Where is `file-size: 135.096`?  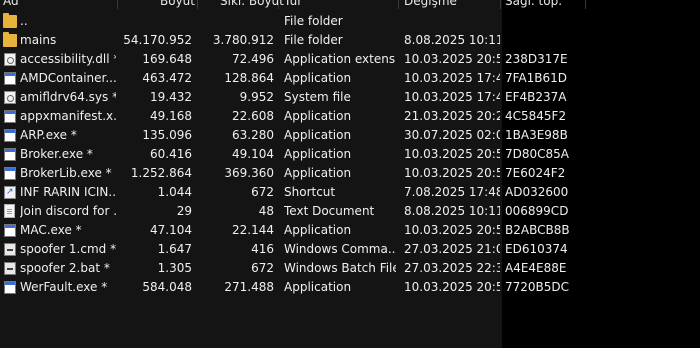 file-size: 135.096 is located at coordinates (167, 135).